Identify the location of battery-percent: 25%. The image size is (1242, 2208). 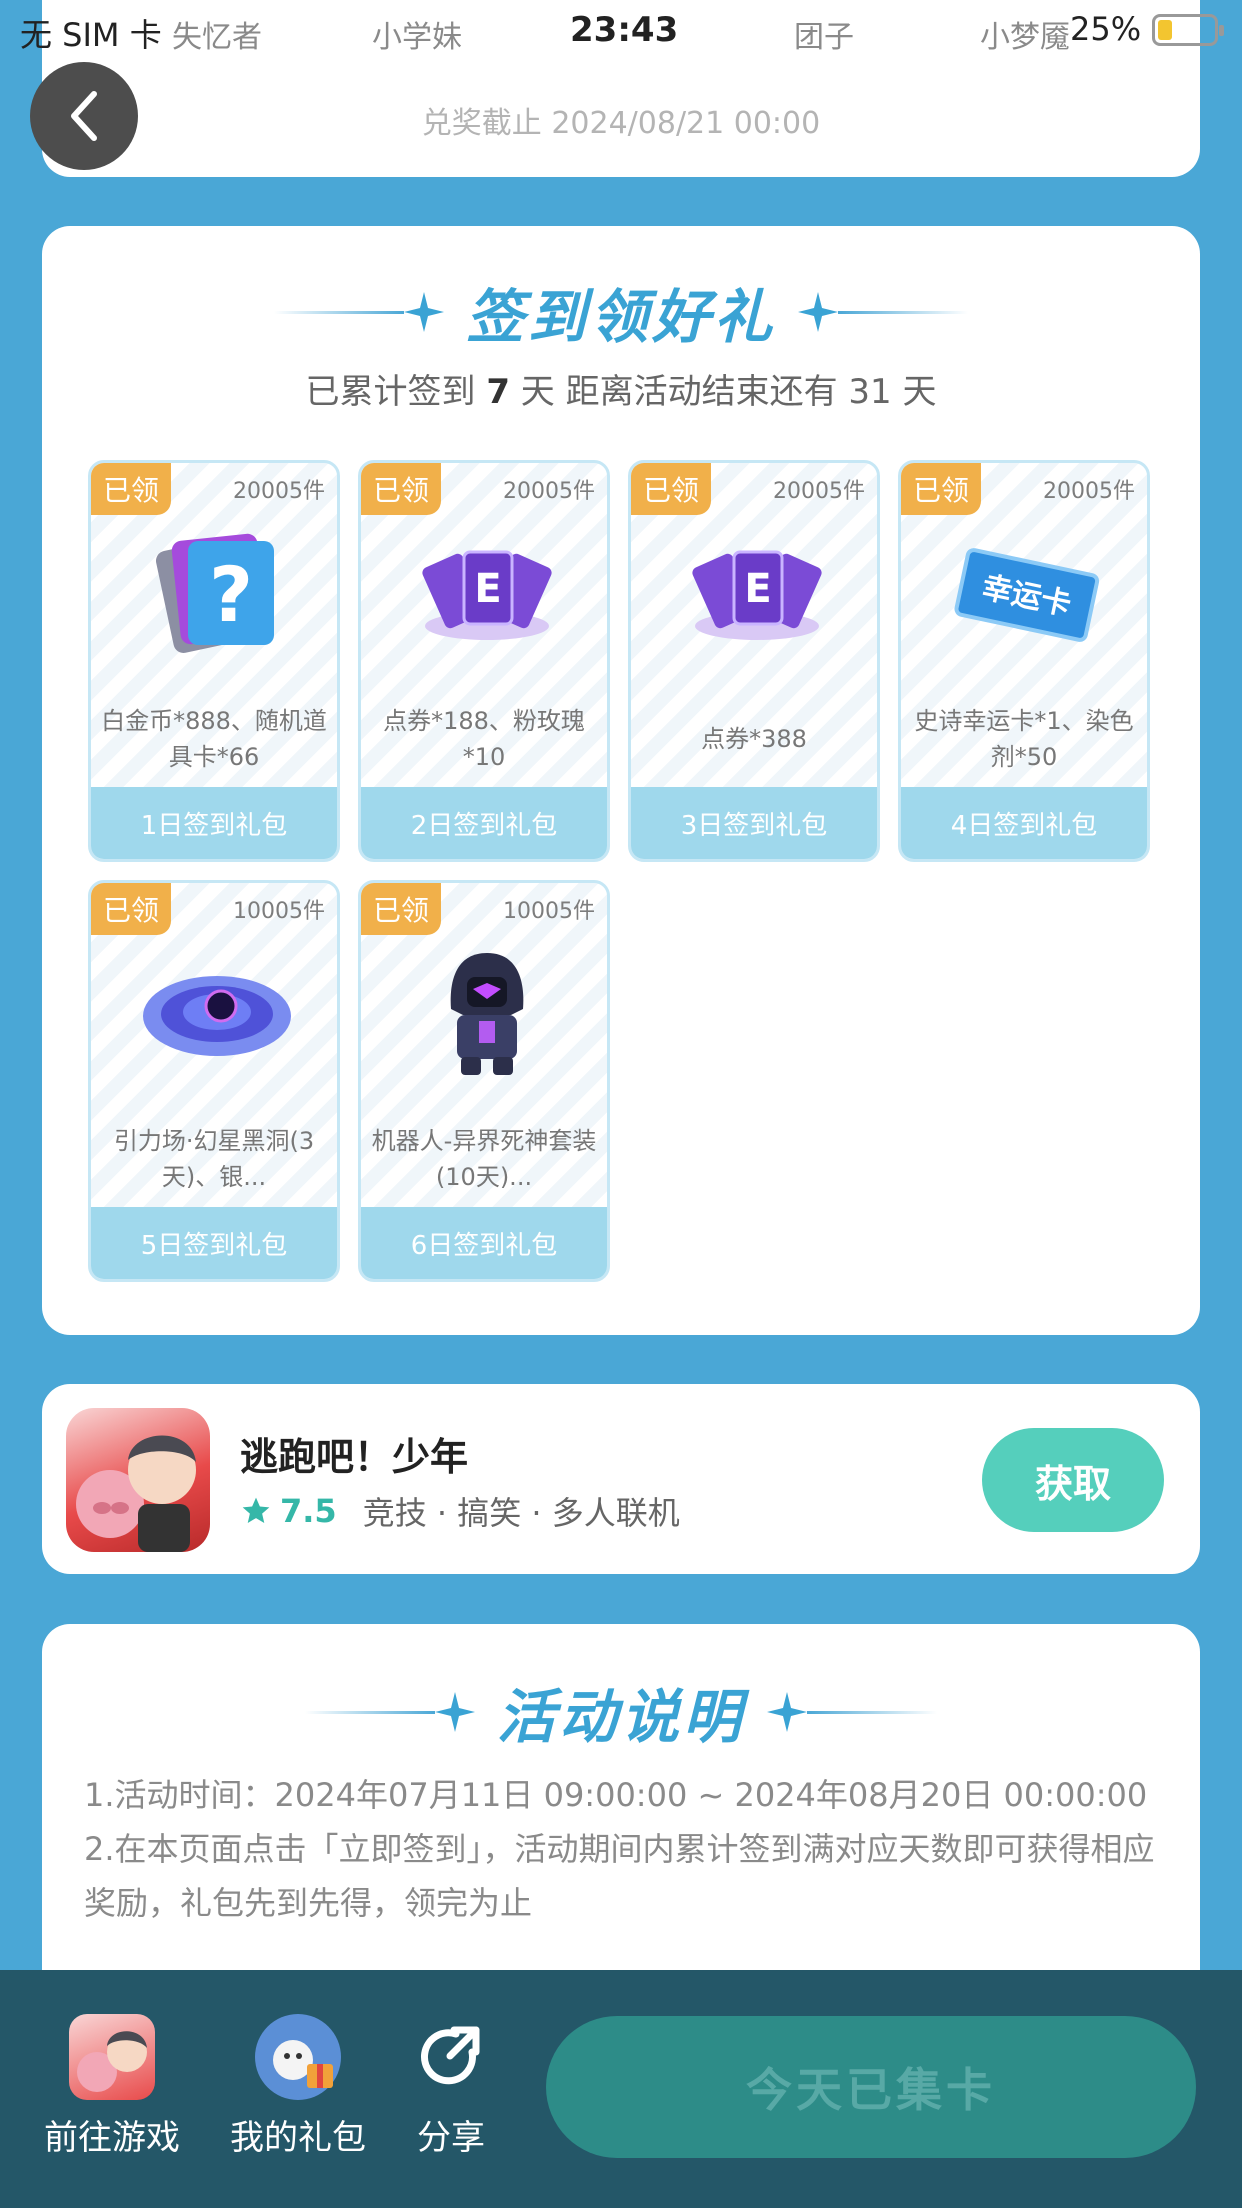
(1106, 29).